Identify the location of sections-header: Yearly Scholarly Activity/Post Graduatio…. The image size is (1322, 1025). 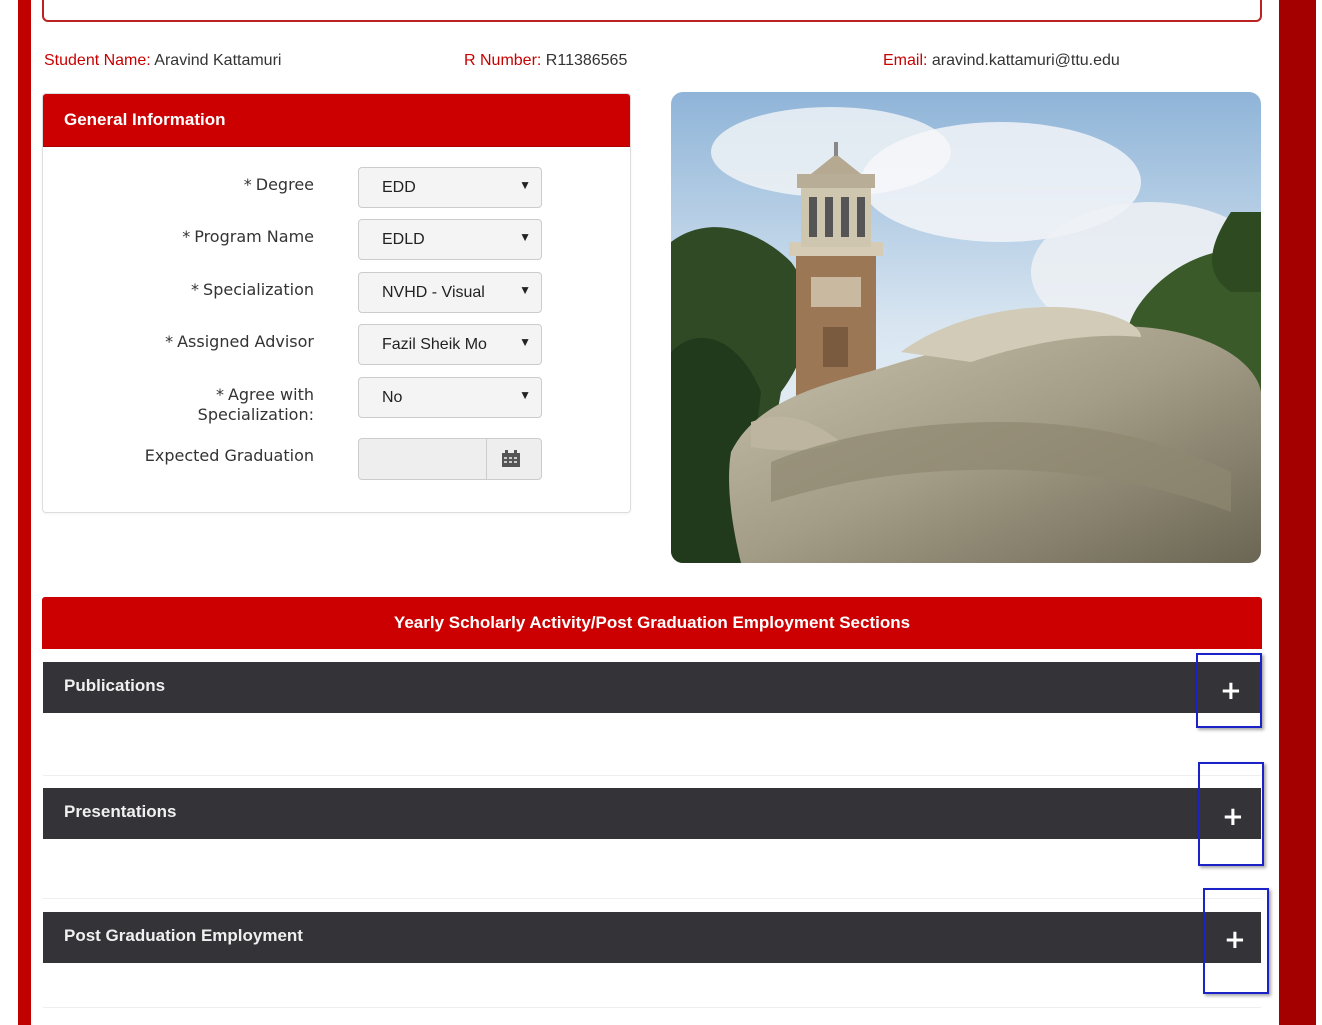
(652, 623).